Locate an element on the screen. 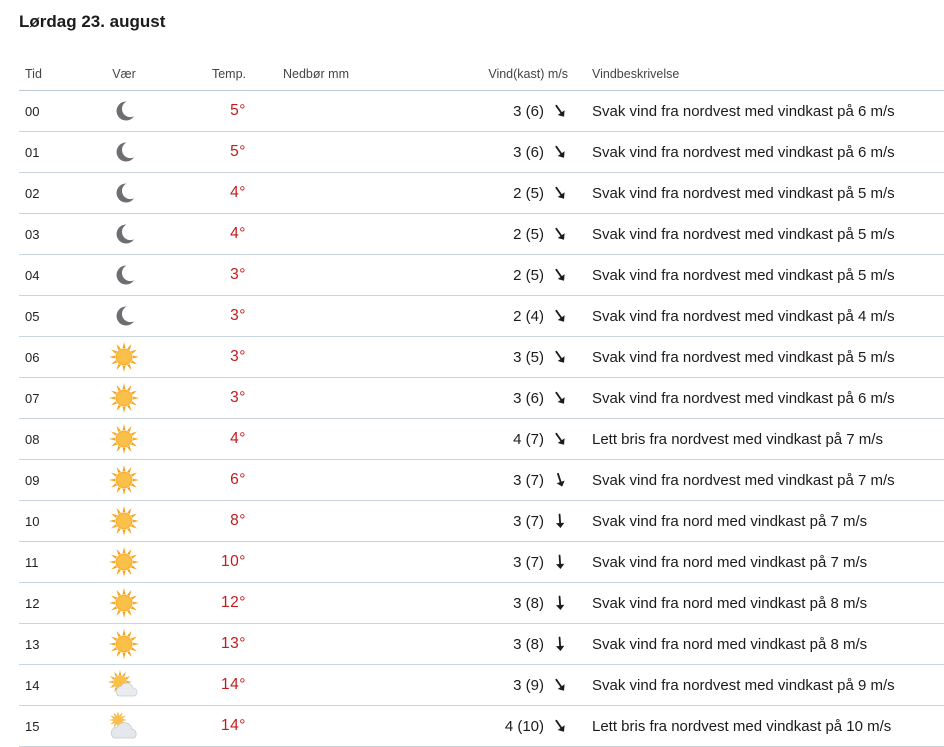  row-time: 08 is located at coordinates (51, 439).